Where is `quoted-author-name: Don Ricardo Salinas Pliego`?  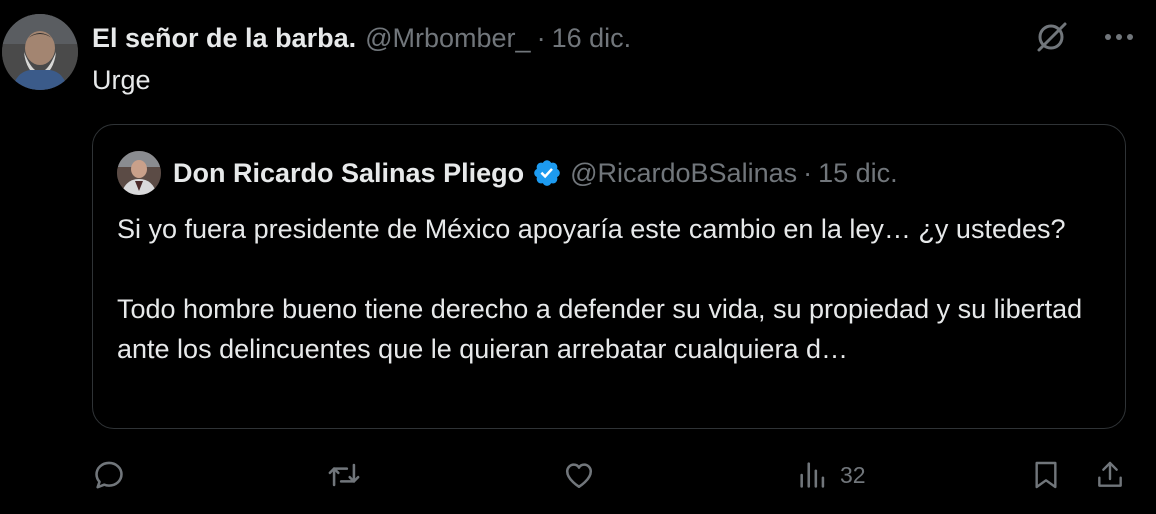 quoted-author-name: Don Ricardo Salinas Pliego is located at coordinates (348, 173).